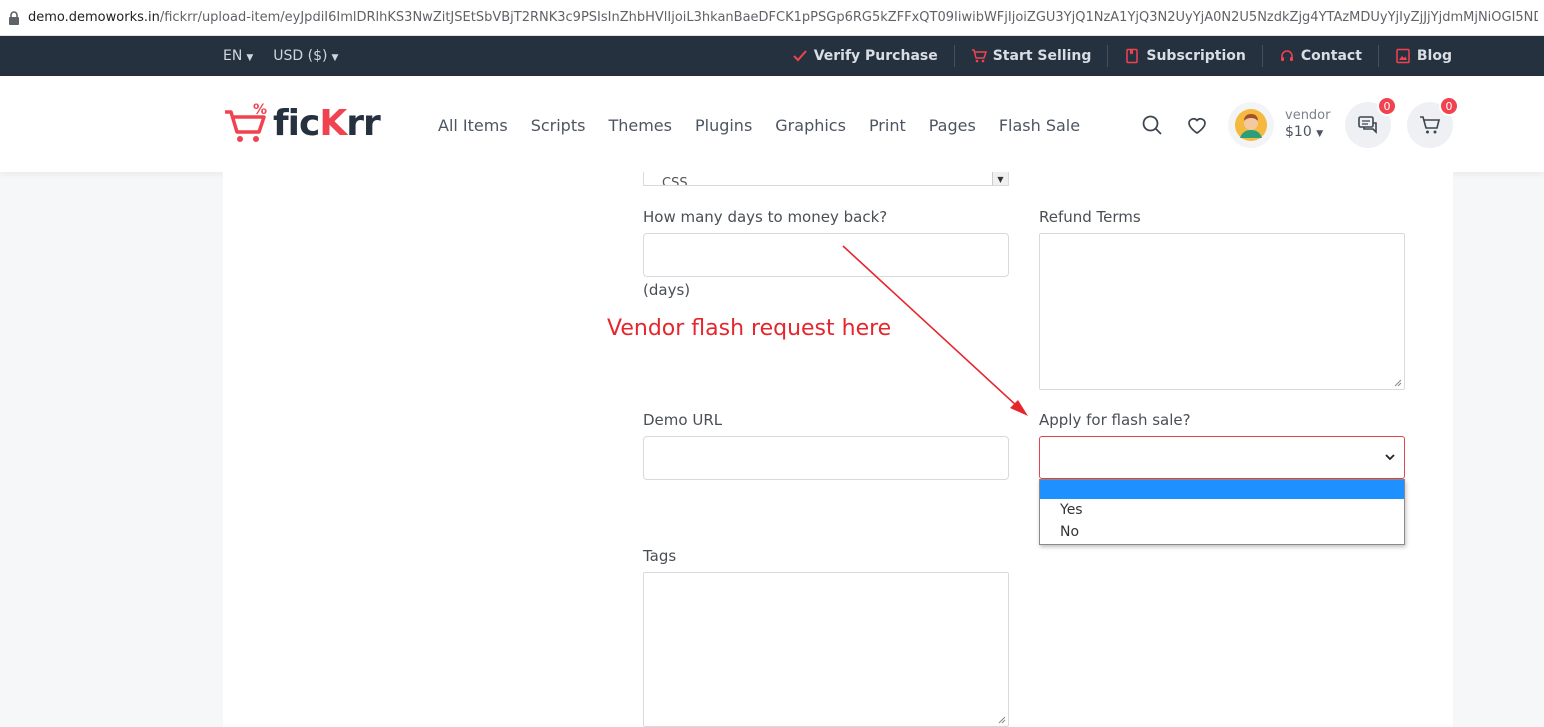 This screenshot has height=727, width=1544. I want to click on cart-logo-icon: %, so click(246, 122).